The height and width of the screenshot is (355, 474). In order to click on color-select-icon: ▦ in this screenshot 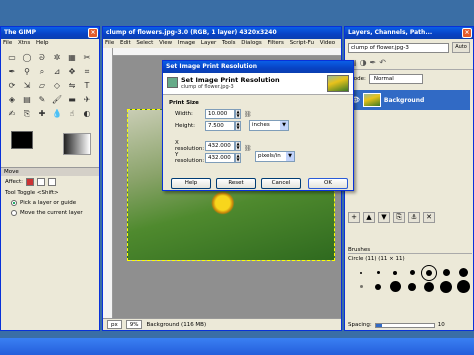, I will do `click(72, 57)`.